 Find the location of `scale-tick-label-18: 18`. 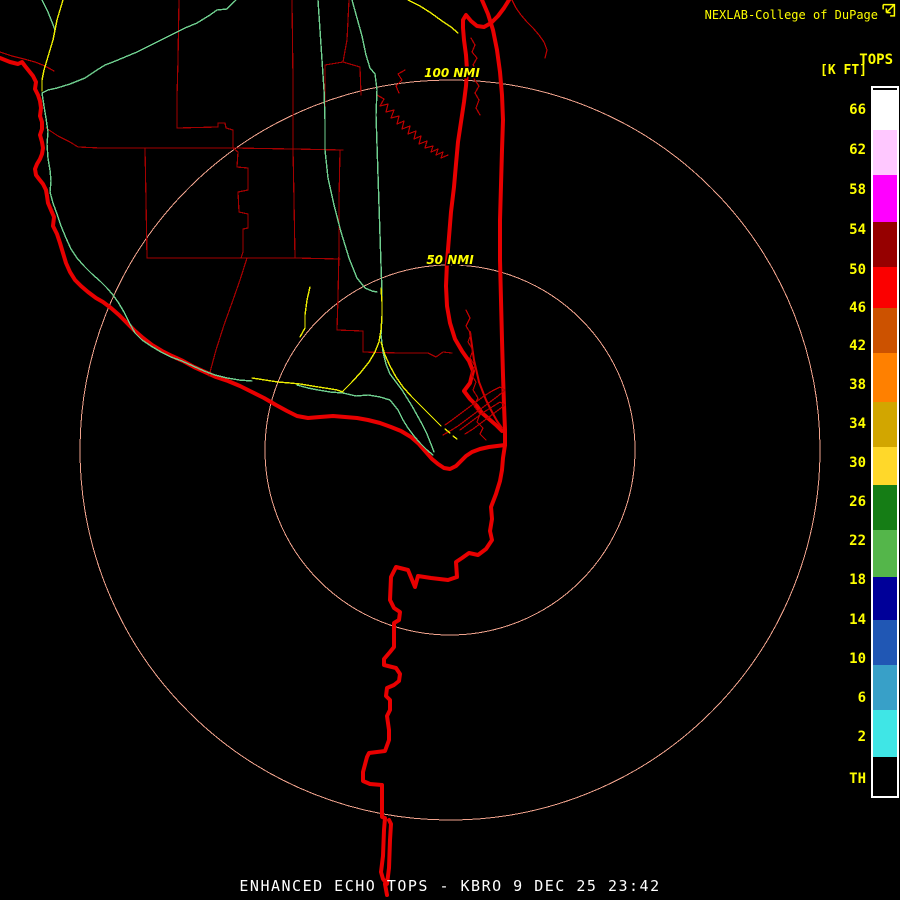

scale-tick-label-18: 18 is located at coordinates (857, 580).